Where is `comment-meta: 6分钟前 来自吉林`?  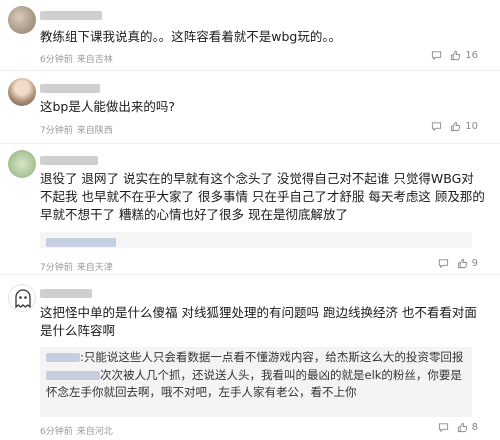 comment-meta: 6分钟前 来自吉林 is located at coordinates (78, 58).